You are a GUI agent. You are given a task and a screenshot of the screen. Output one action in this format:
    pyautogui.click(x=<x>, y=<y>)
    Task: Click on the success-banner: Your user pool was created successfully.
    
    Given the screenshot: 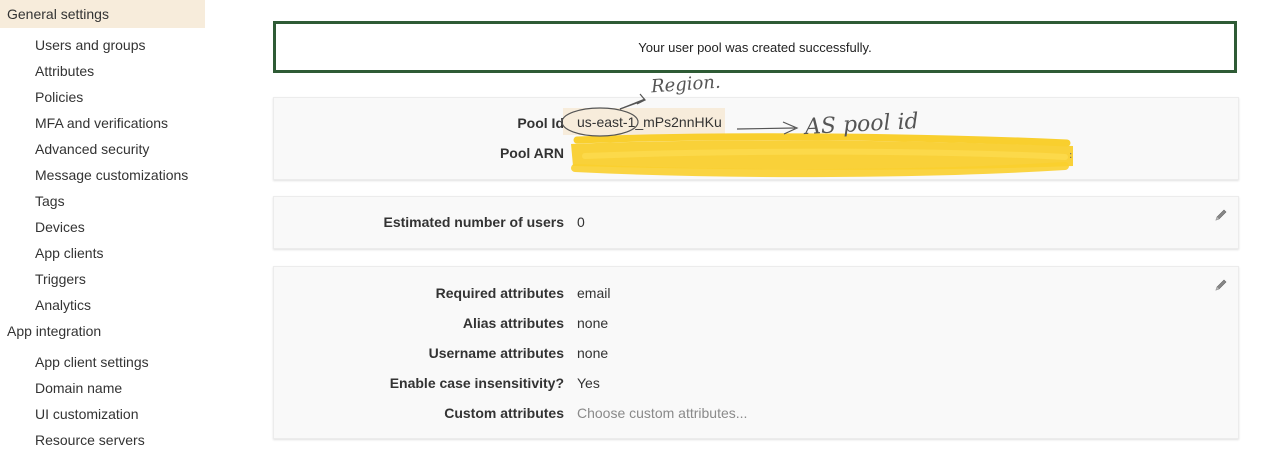 What is the action you would take?
    pyautogui.click(x=755, y=47)
    